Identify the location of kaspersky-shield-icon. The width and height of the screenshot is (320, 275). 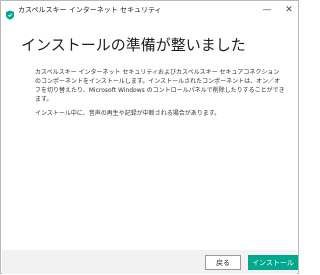
(10, 12).